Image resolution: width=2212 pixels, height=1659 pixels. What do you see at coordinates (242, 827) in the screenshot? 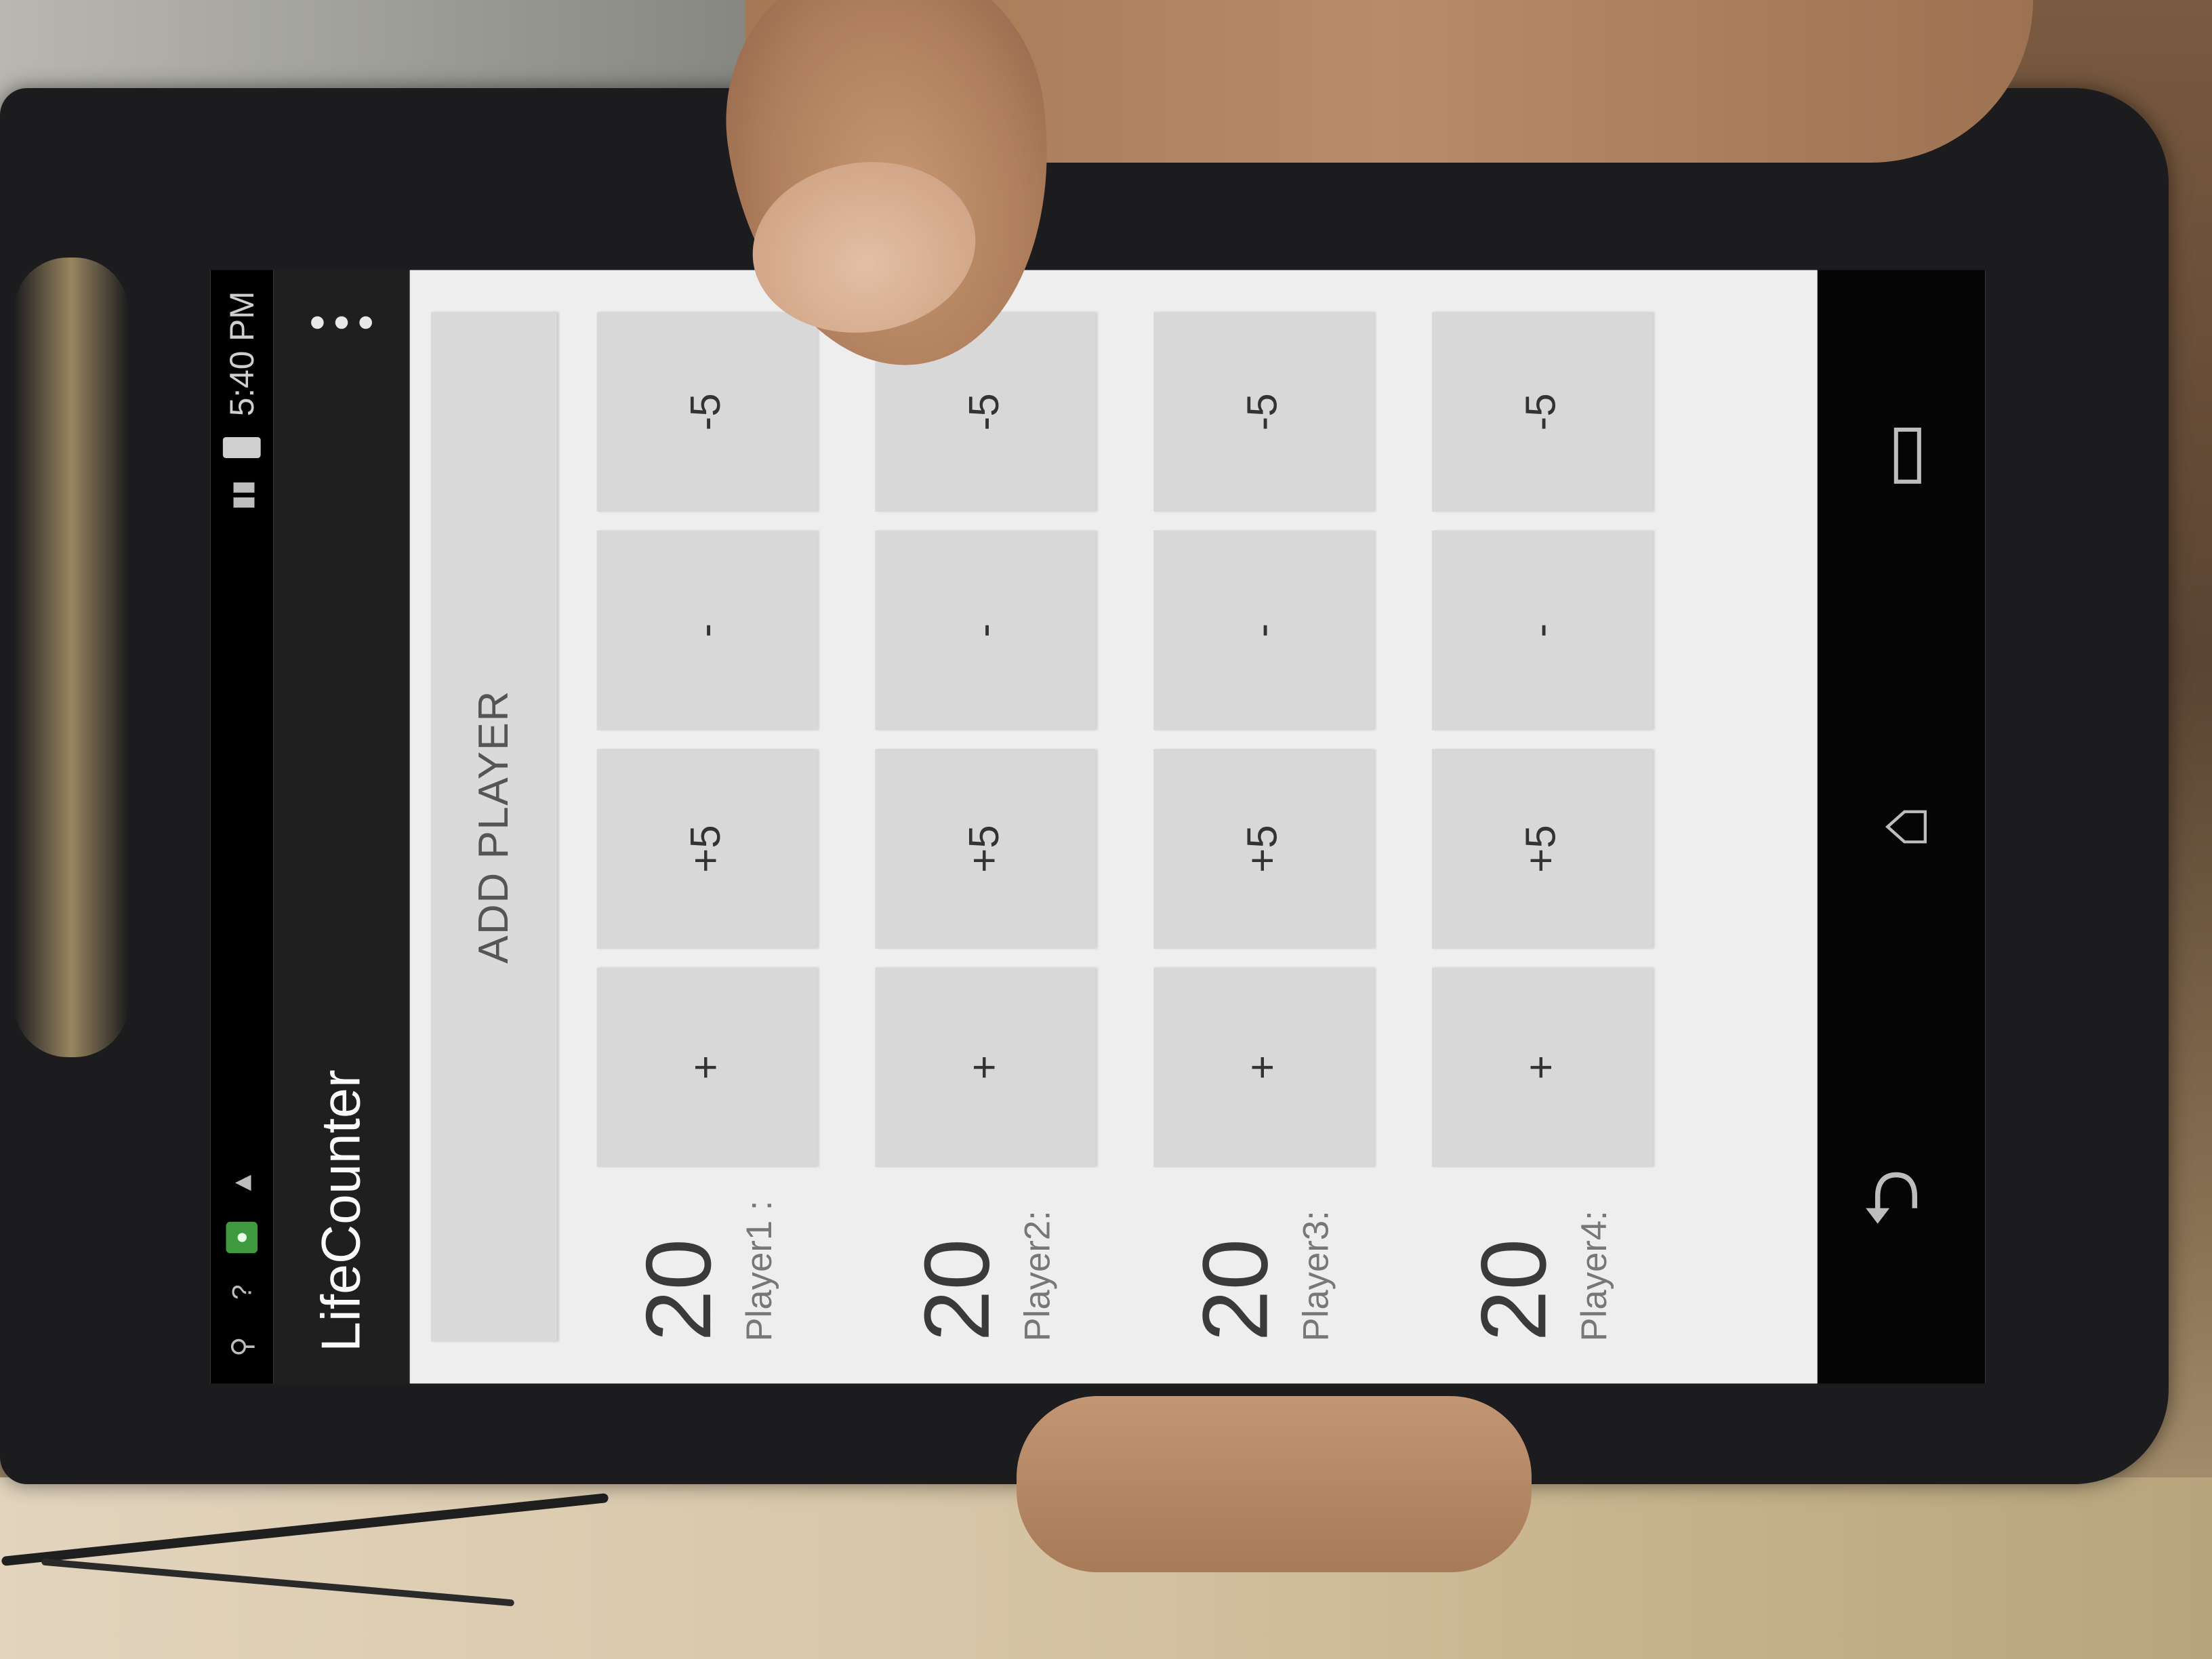
I see `status-bar: ⚲ ? ● ▲ ▮▮ 5:40 PM` at bounding box center [242, 827].